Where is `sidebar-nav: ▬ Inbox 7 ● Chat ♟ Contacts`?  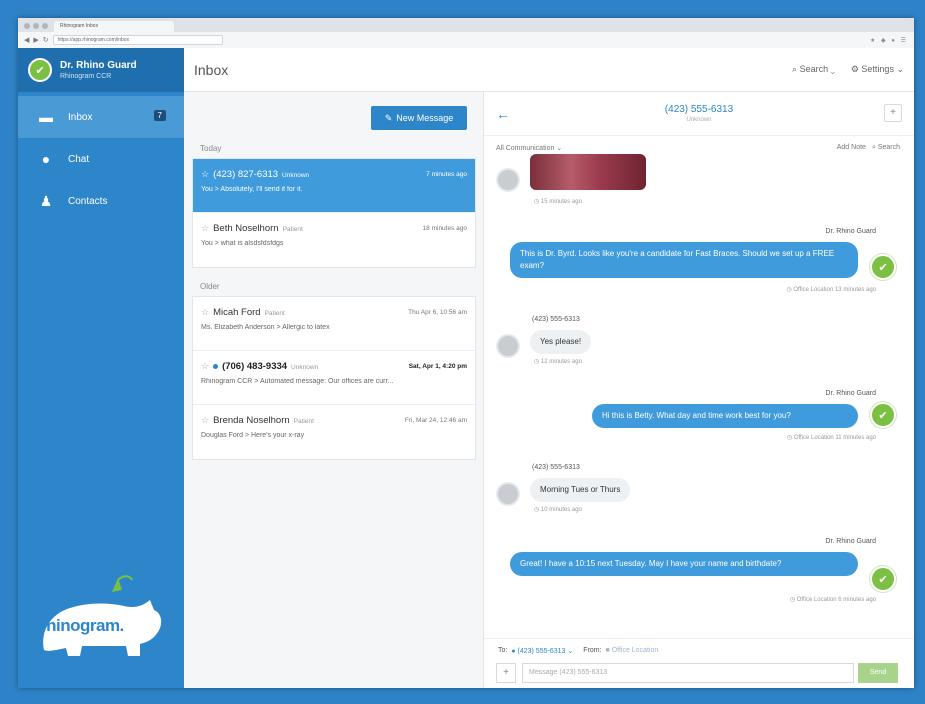
sidebar-nav: ▬ Inbox 7 ● Chat ♟ Contacts is located at coordinates (101, 159).